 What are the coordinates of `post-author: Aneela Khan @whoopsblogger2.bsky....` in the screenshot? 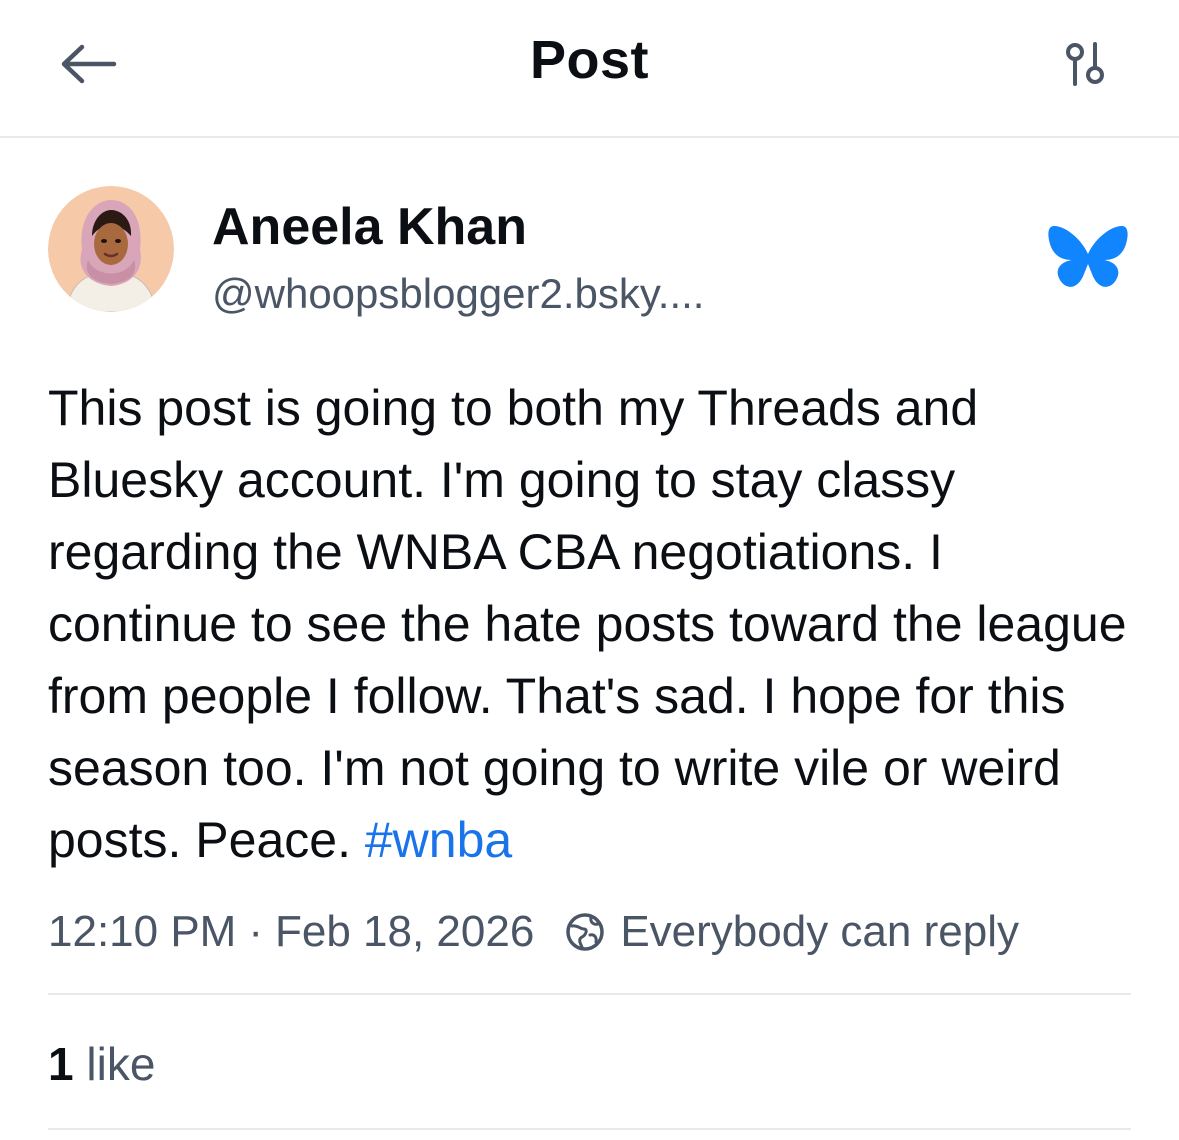 It's located at (593, 251).